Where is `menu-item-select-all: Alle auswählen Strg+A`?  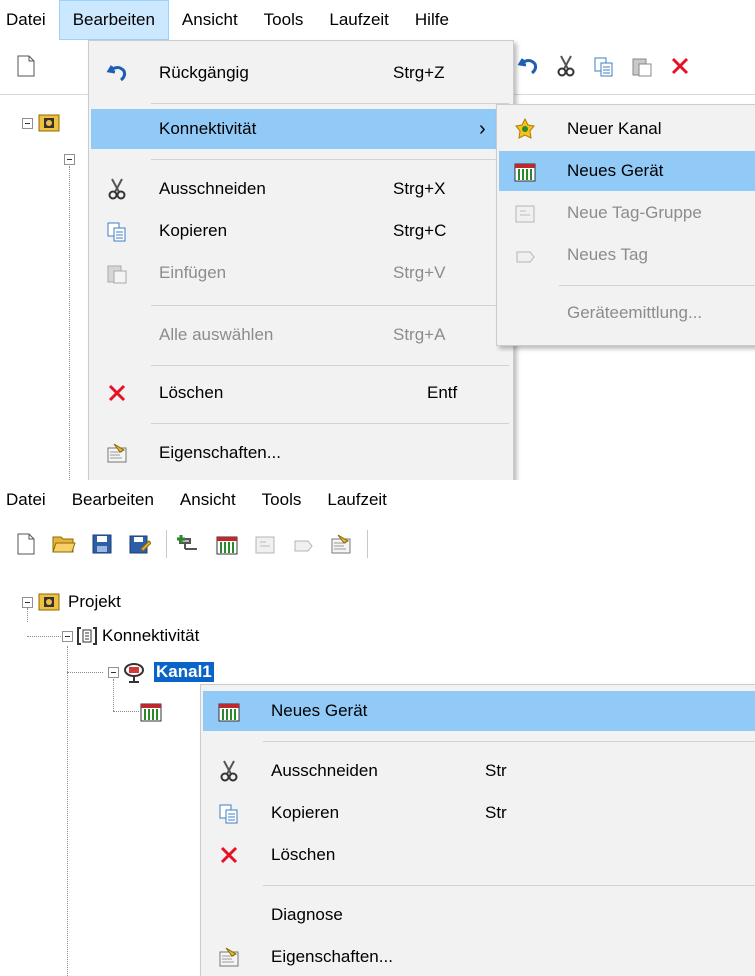
menu-item-select-all: Alle auswählen Strg+A is located at coordinates (301, 335).